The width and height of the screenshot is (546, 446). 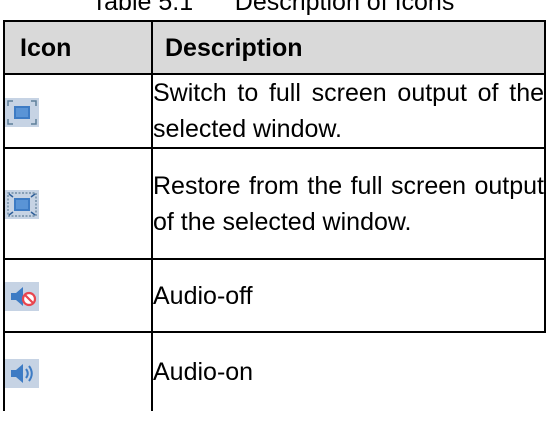 What do you see at coordinates (273, 8) in the screenshot?
I see `table-caption: Table 5.1 Description of Icons` at bounding box center [273, 8].